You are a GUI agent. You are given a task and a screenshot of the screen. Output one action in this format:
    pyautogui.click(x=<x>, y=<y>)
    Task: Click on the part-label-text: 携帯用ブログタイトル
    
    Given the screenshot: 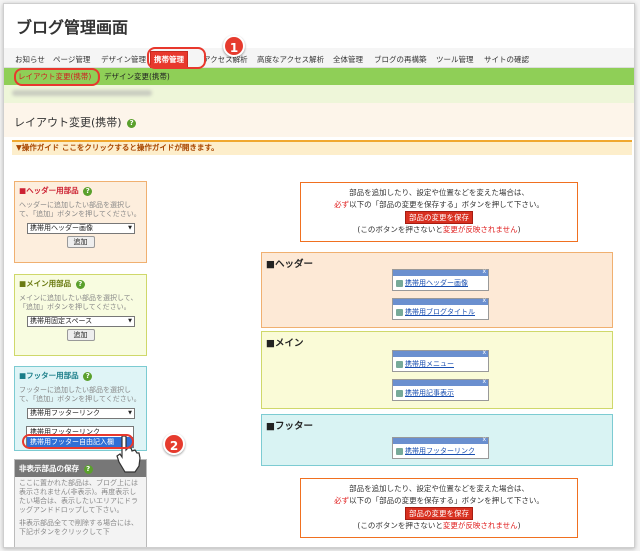 What is the action you would take?
    pyautogui.click(x=440, y=312)
    